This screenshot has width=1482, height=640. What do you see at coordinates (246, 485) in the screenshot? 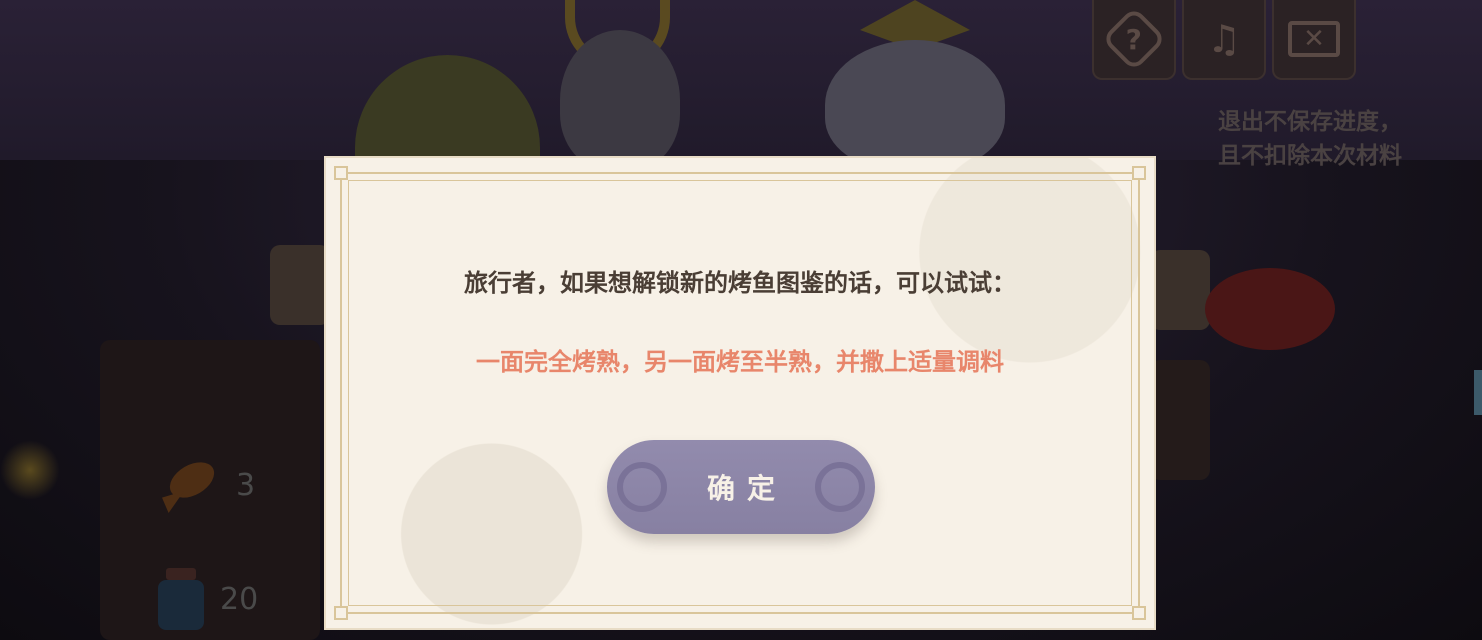
I see `fish-count: 3` at bounding box center [246, 485].